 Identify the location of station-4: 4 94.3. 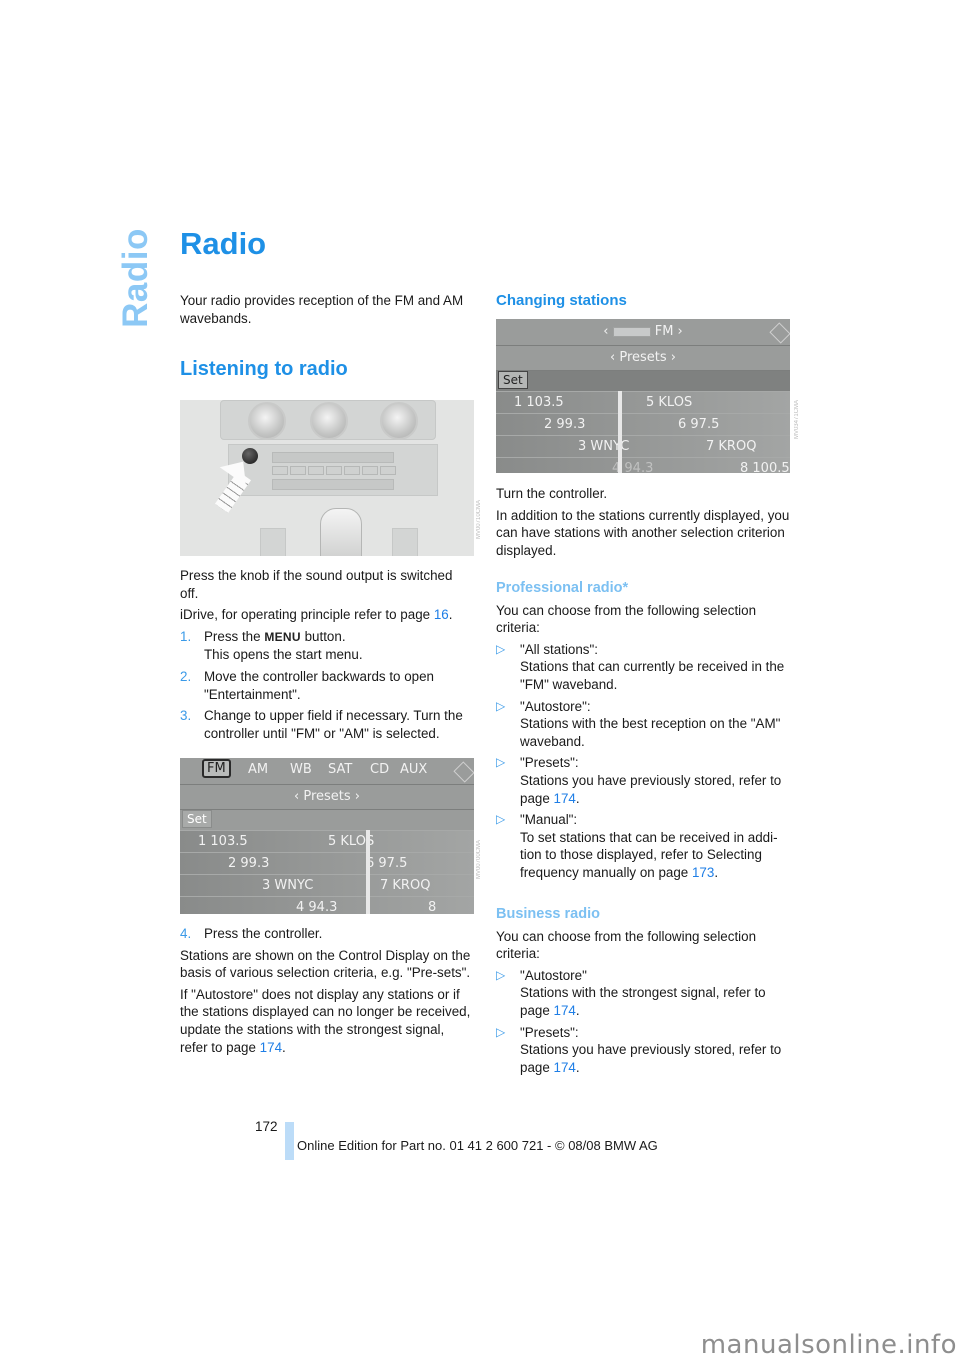
(316, 907).